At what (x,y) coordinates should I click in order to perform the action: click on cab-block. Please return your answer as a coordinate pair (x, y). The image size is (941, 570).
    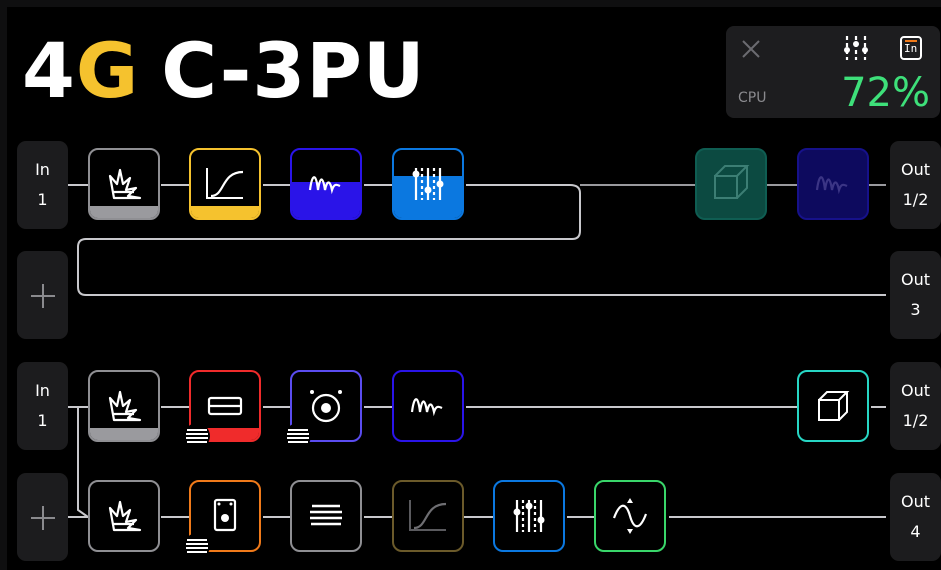
    Looking at the image, I should click on (731, 184).